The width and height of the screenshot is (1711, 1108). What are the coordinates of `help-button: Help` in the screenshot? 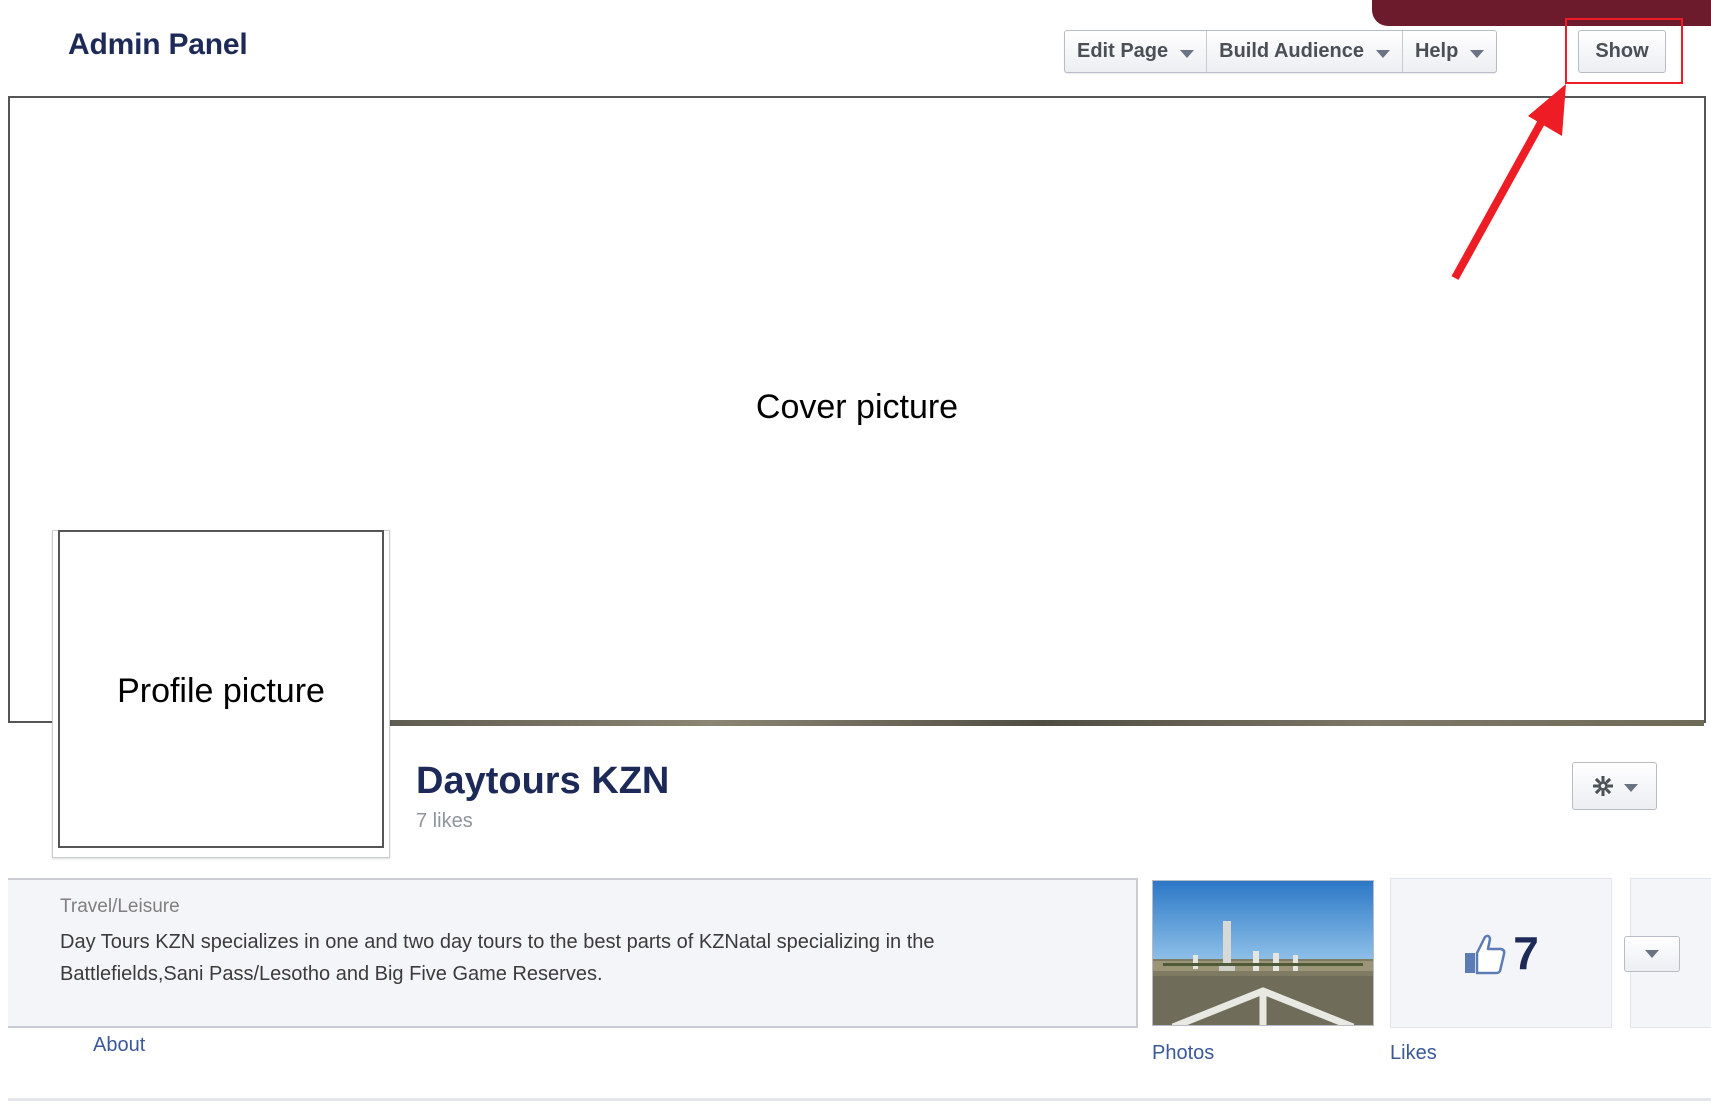 It's located at (1449, 51).